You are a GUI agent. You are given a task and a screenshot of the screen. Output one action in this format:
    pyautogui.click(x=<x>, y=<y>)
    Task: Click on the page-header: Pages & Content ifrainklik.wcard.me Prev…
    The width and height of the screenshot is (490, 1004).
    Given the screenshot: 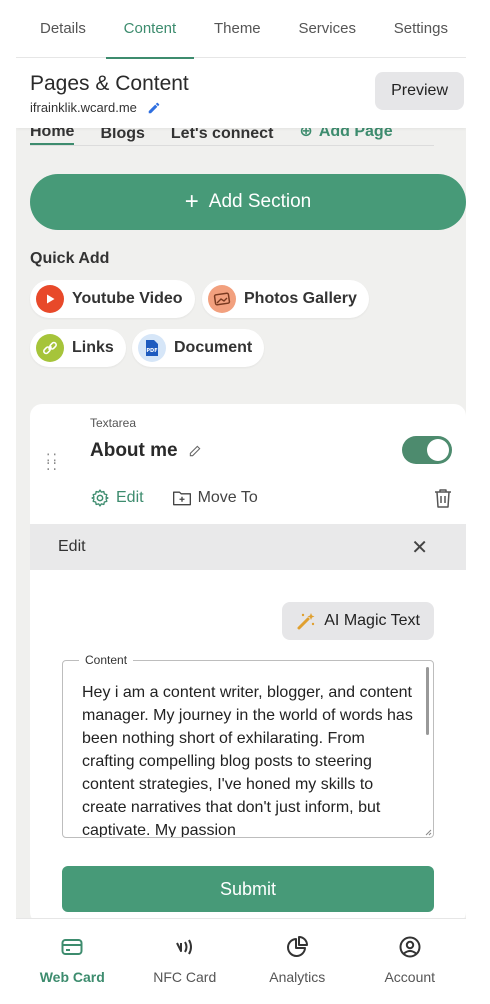 What is the action you would take?
    pyautogui.click(x=241, y=93)
    